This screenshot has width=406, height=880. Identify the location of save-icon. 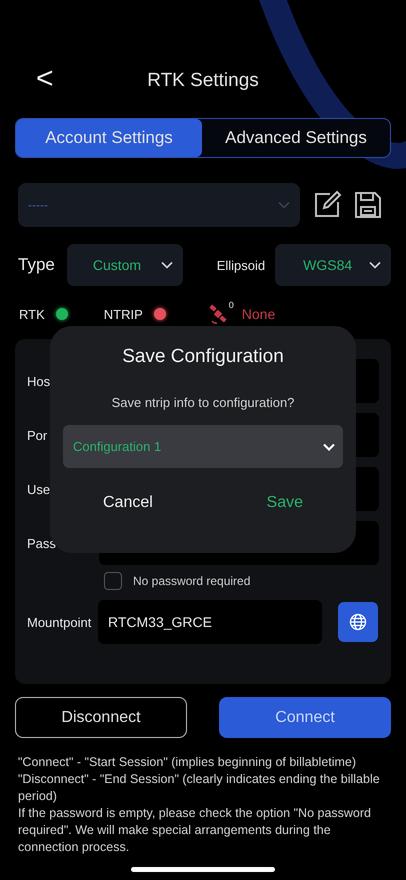
(368, 205).